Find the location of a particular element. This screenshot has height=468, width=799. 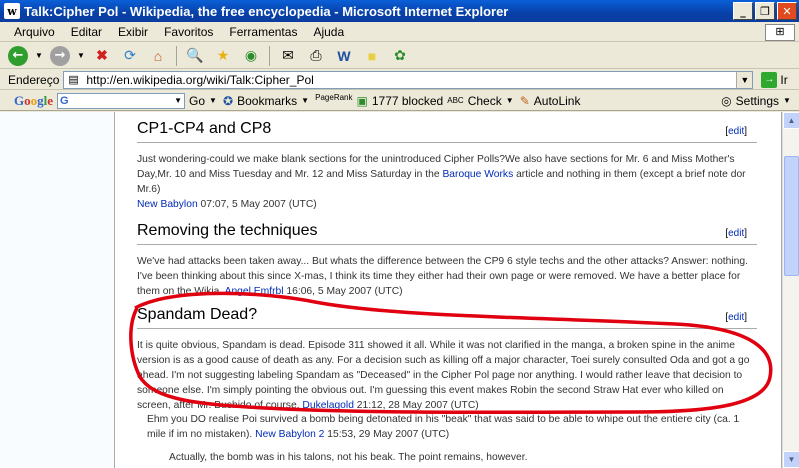

vertical-scrollbar: ▲ ▼ is located at coordinates (790, 290).